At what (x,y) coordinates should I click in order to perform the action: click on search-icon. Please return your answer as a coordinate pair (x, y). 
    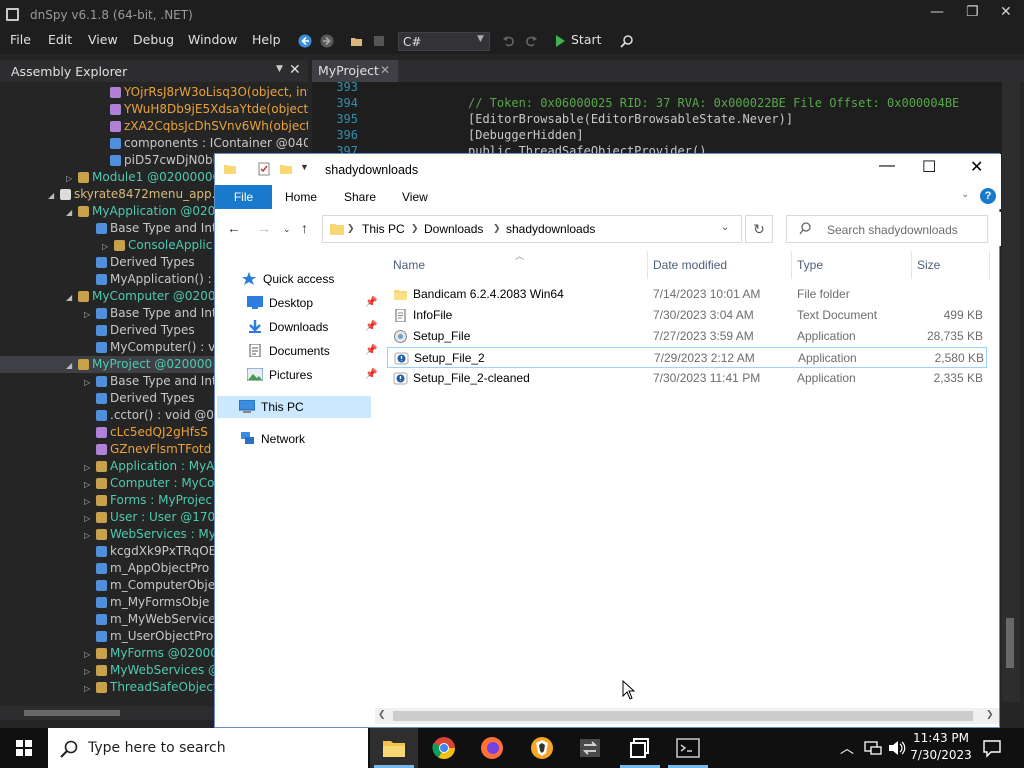
    Looking at the image, I should click on (627, 41).